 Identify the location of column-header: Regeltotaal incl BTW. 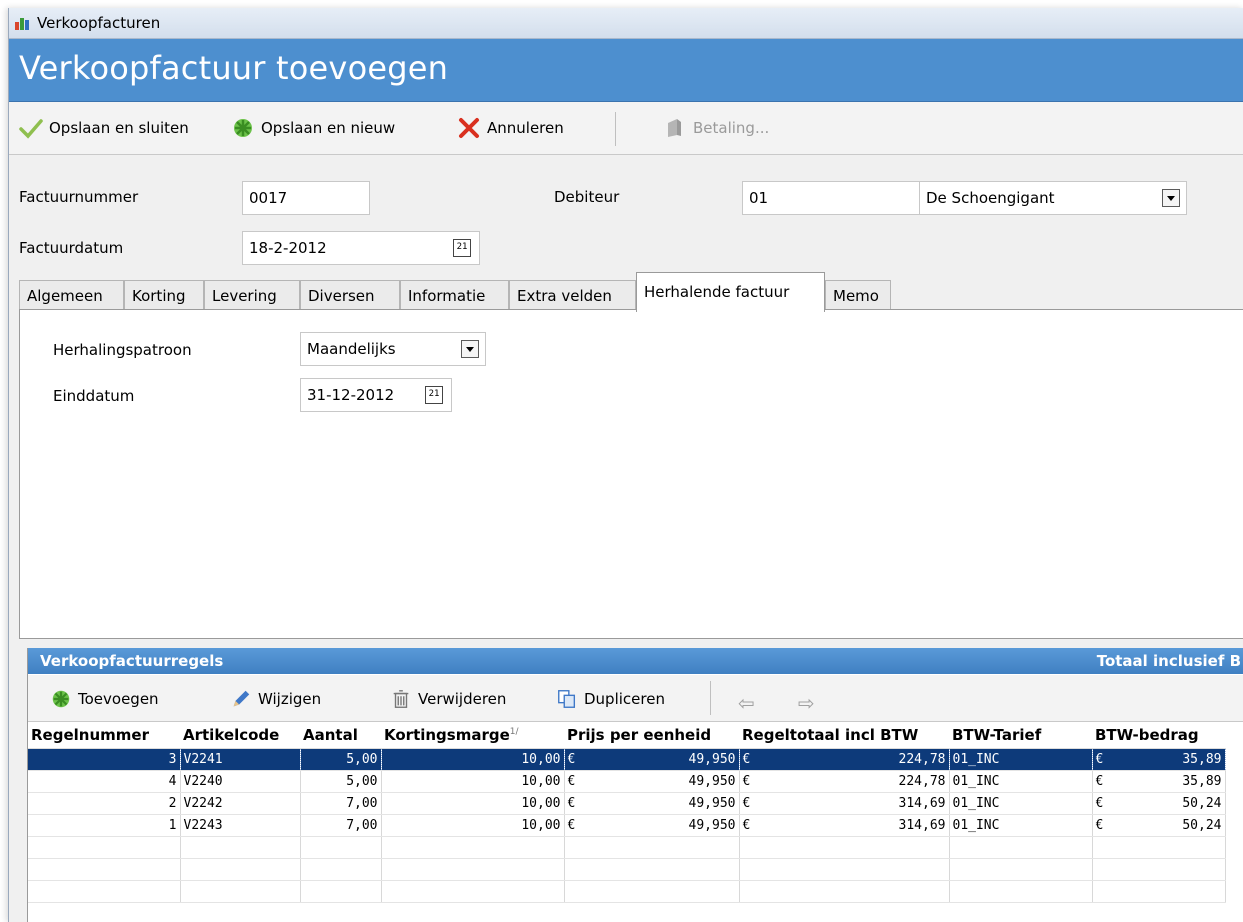
(844, 735).